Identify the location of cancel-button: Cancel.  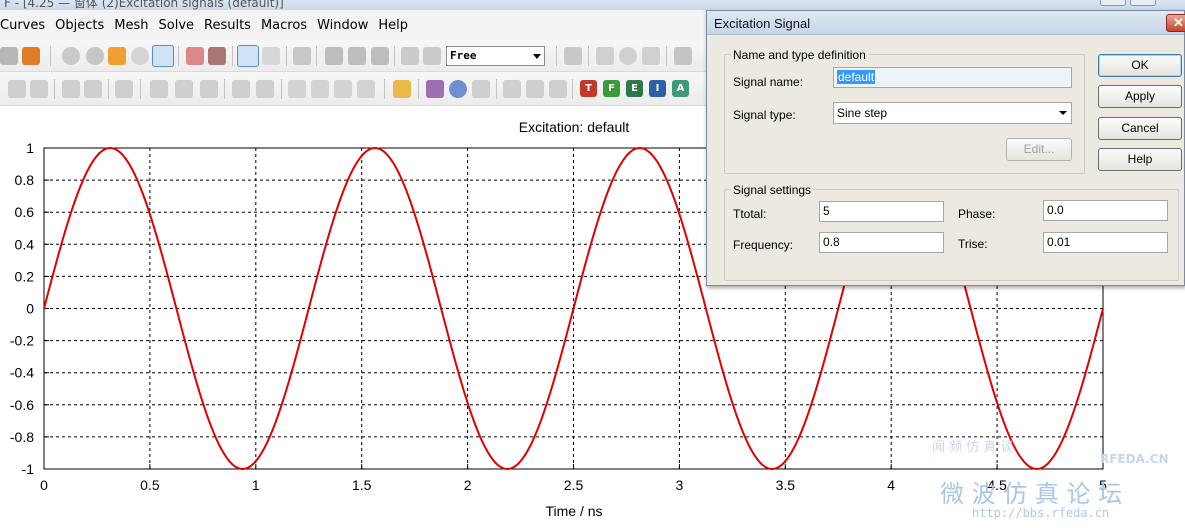
(1140, 128).